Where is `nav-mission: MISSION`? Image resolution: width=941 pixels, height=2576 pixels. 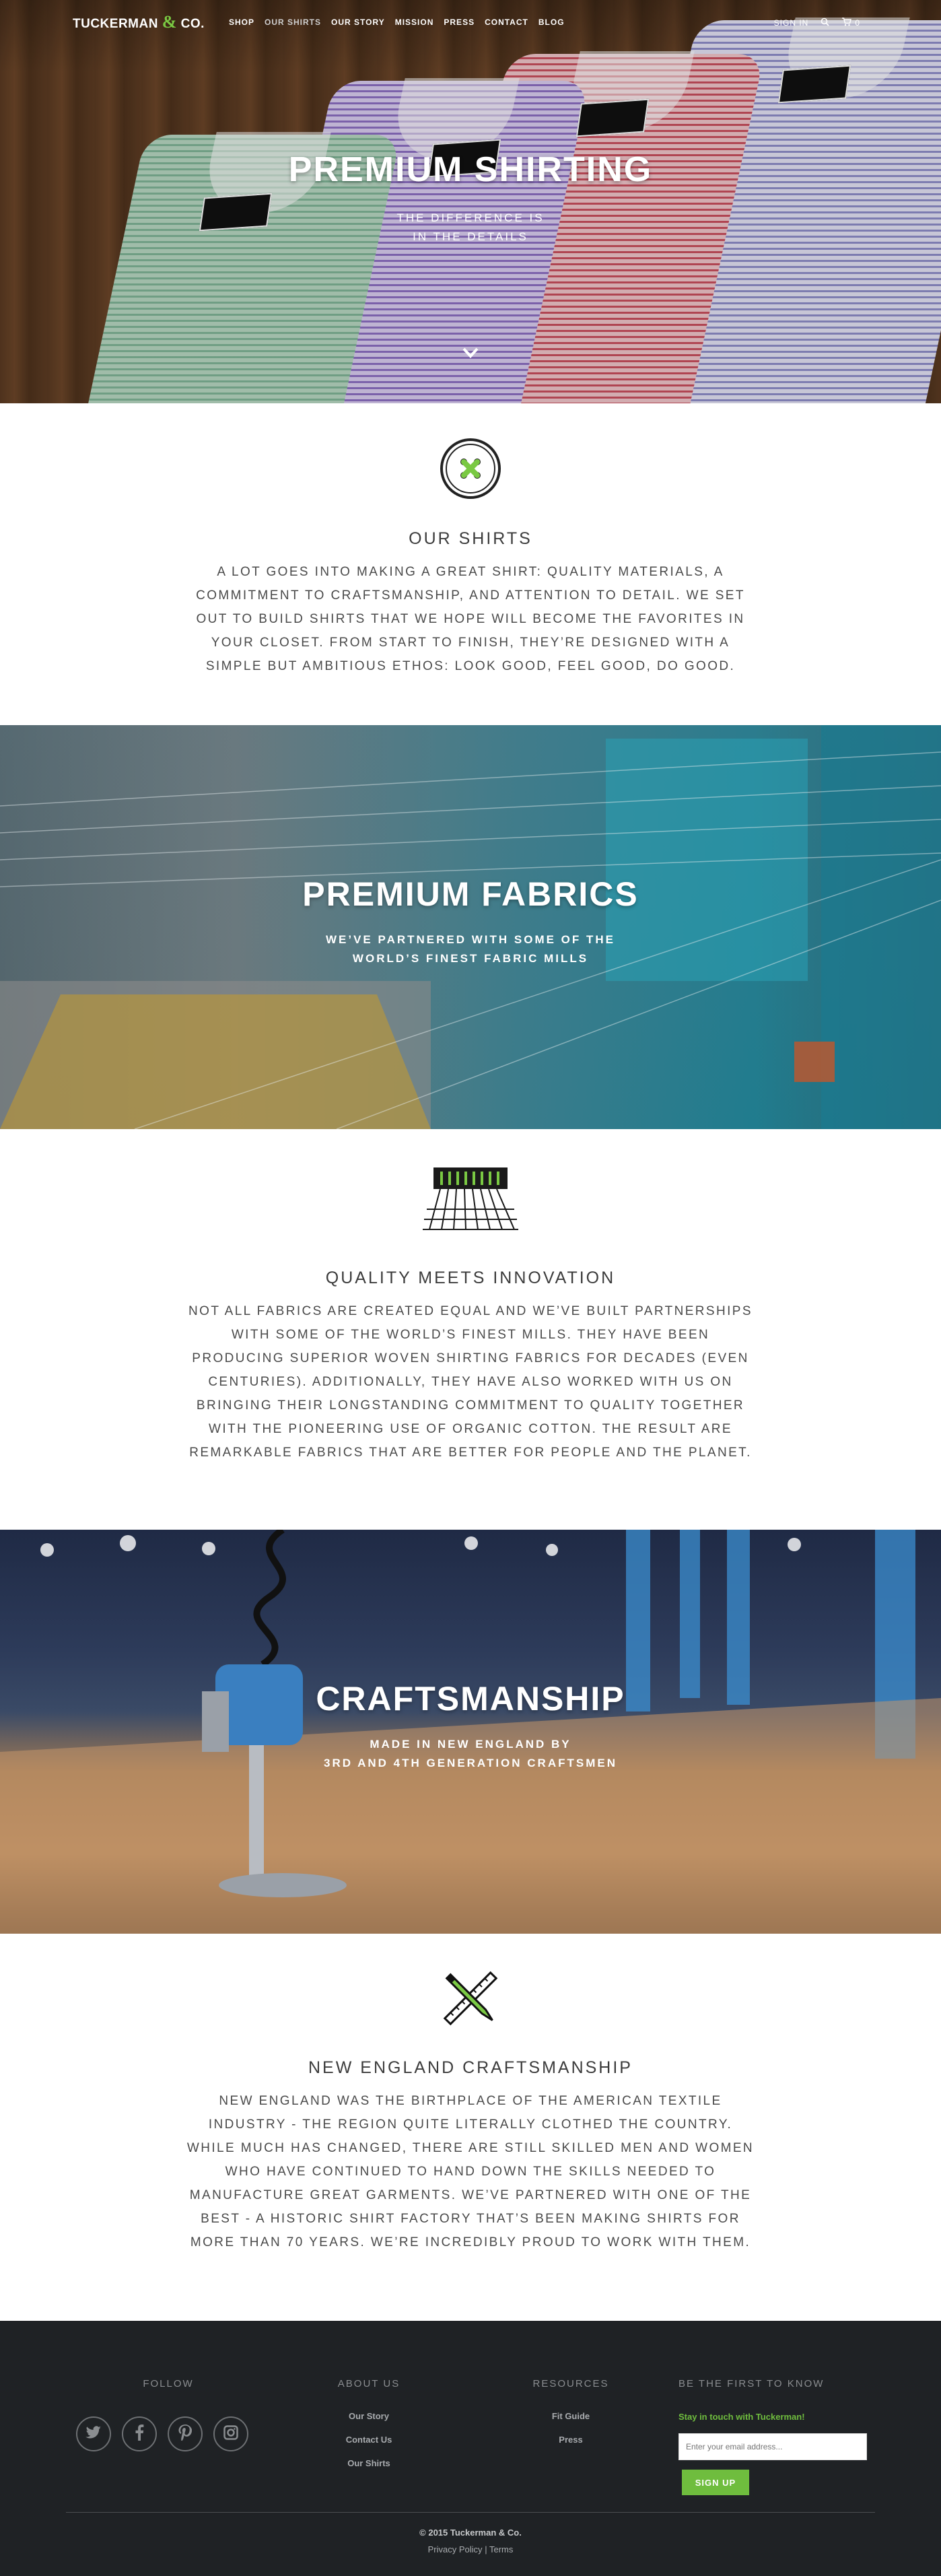
nav-mission: MISSION is located at coordinates (414, 22).